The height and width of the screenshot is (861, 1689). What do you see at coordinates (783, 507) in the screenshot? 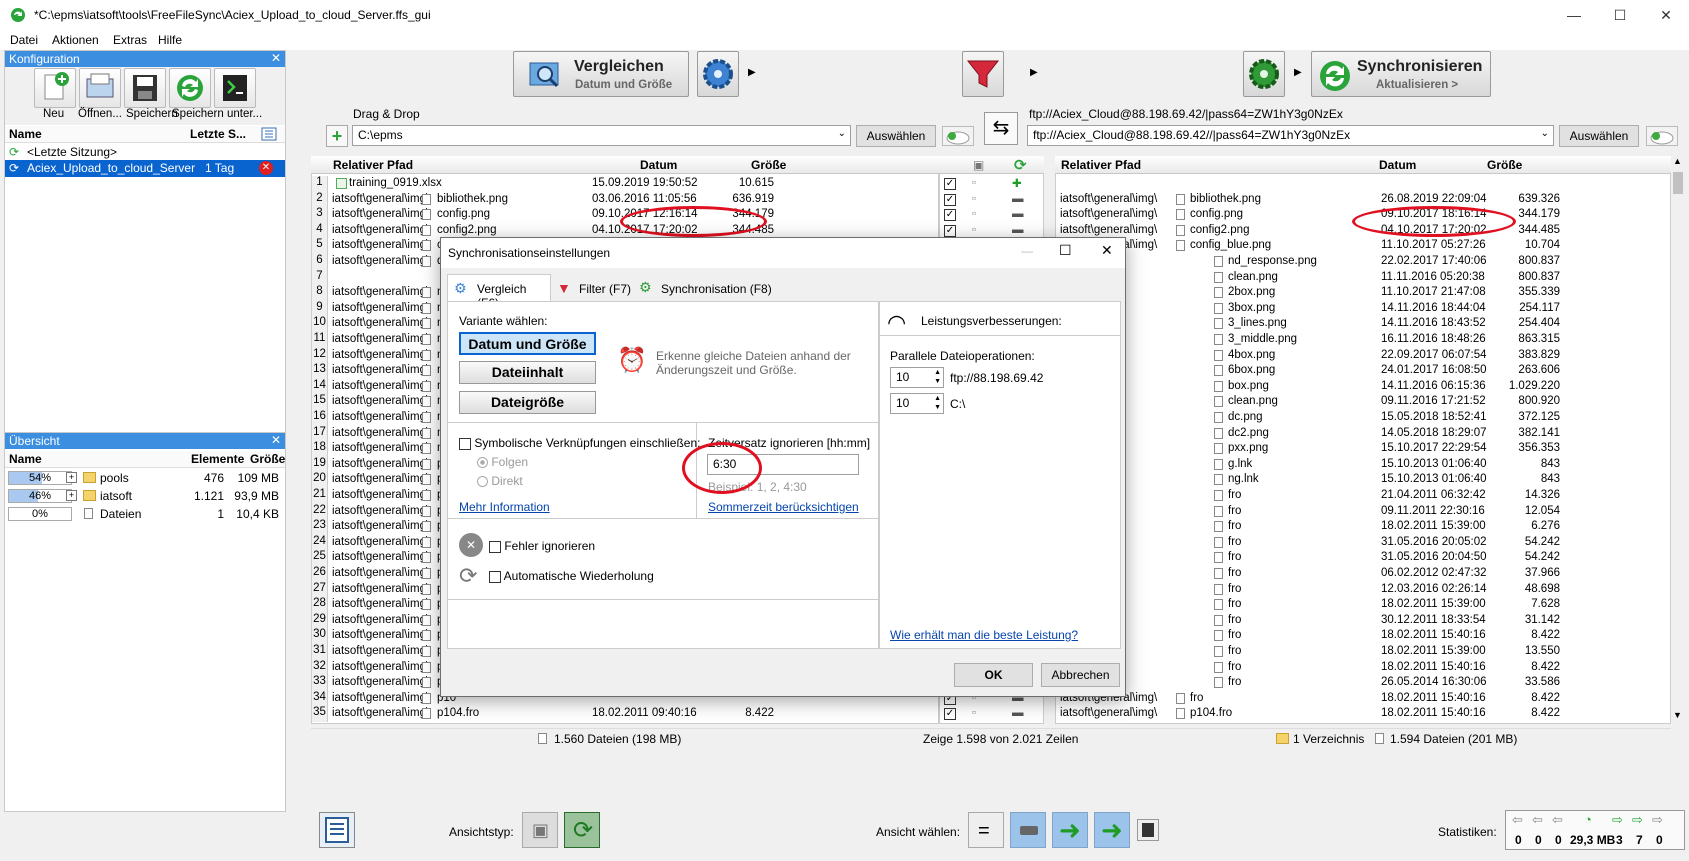
I see `dst-link: Sommerzeit berücksichtigen` at bounding box center [783, 507].